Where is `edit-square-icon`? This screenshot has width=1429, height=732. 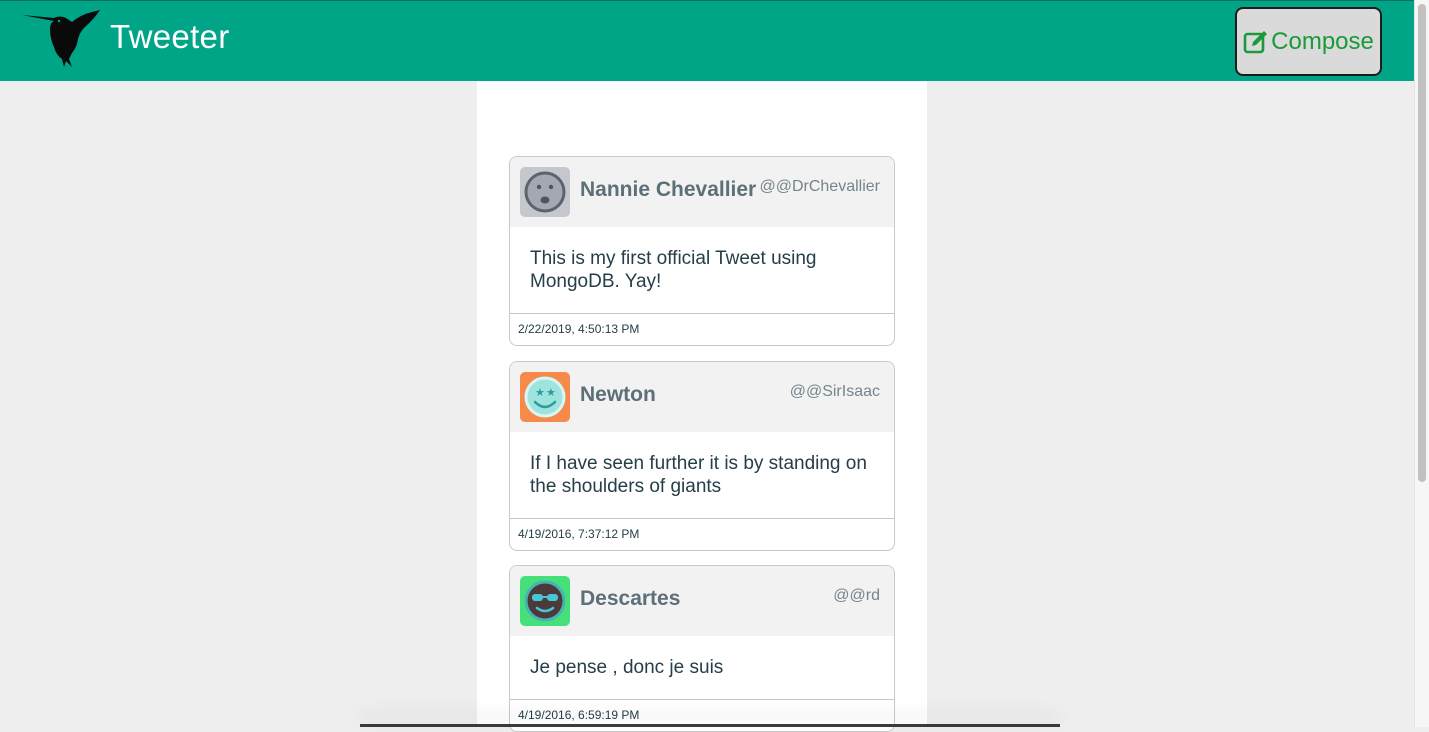 edit-square-icon is located at coordinates (1255, 41).